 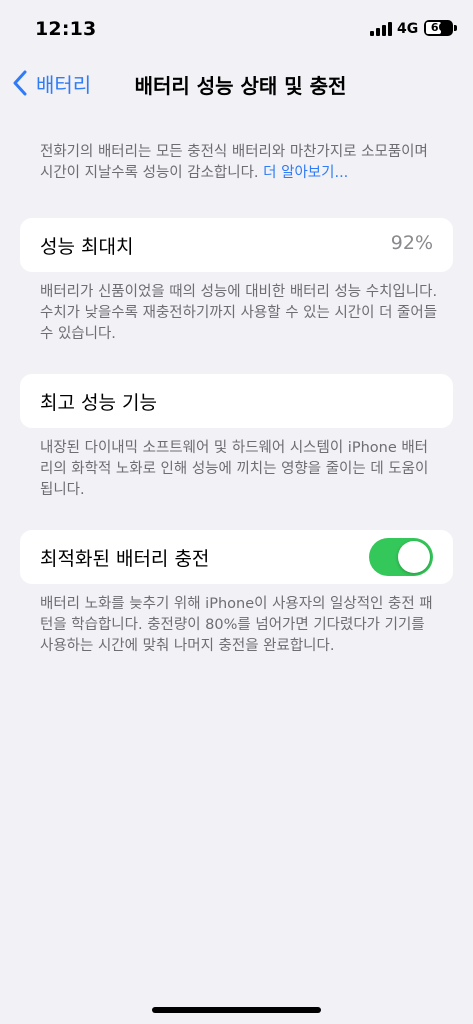 I want to click on navigation-bar: 배터리 배터리 성능 상태 및 충전, so click(x=236, y=82).